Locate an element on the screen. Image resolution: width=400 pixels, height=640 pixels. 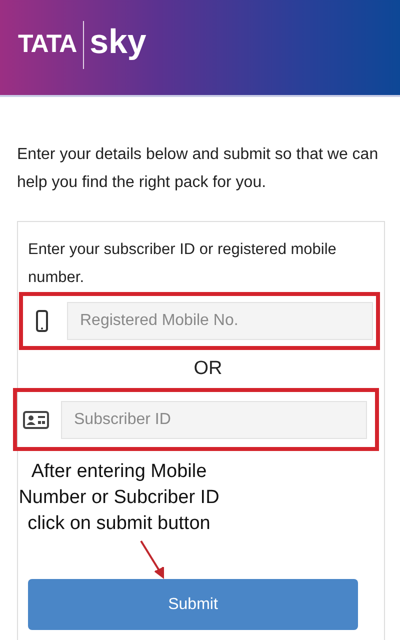
input-field: Subscriber ID is located at coordinates (214, 419).